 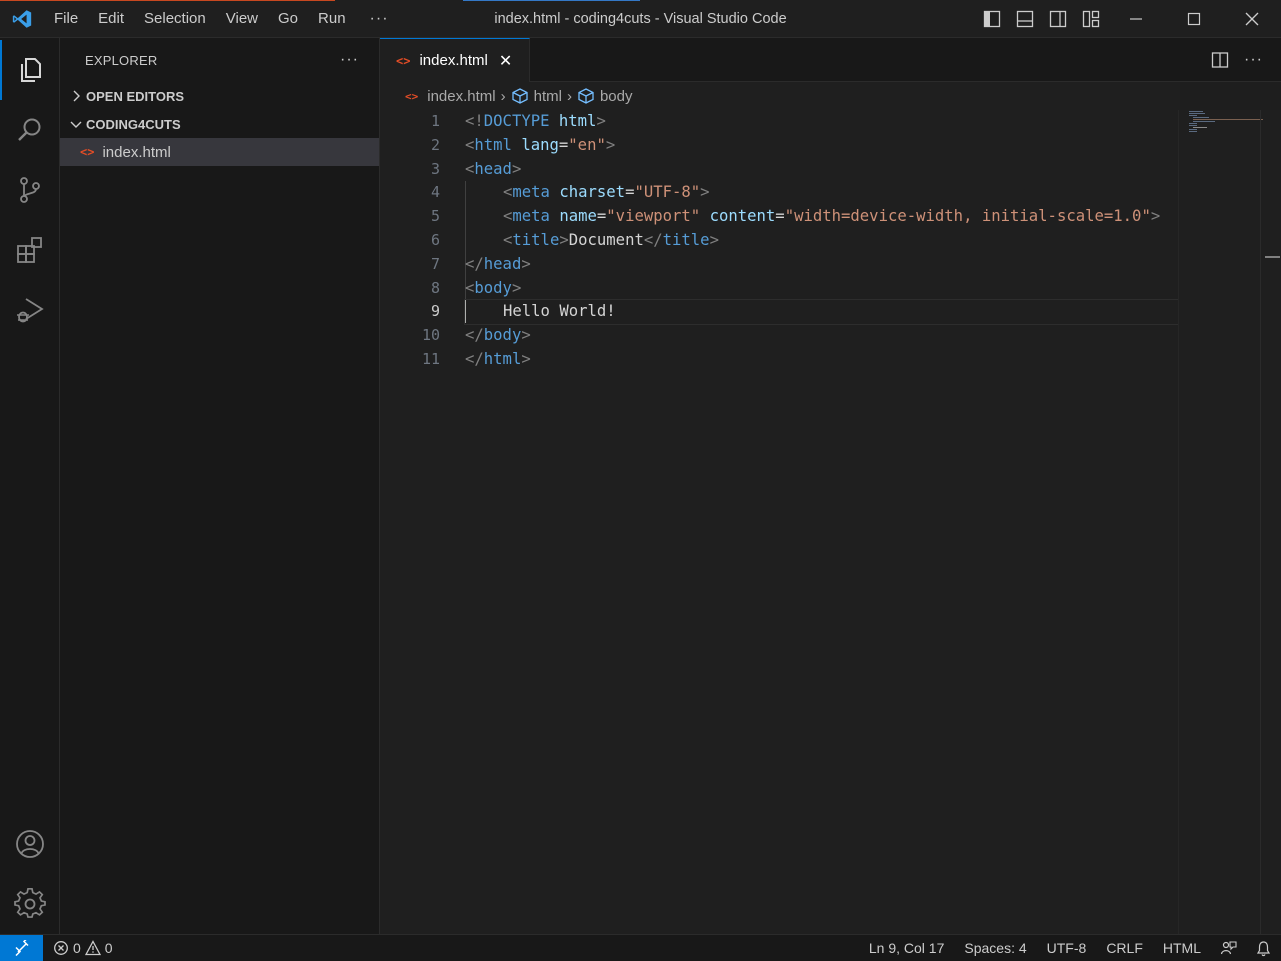 What do you see at coordinates (548, 96) in the screenshot?
I see `breadcrumb-html: html` at bounding box center [548, 96].